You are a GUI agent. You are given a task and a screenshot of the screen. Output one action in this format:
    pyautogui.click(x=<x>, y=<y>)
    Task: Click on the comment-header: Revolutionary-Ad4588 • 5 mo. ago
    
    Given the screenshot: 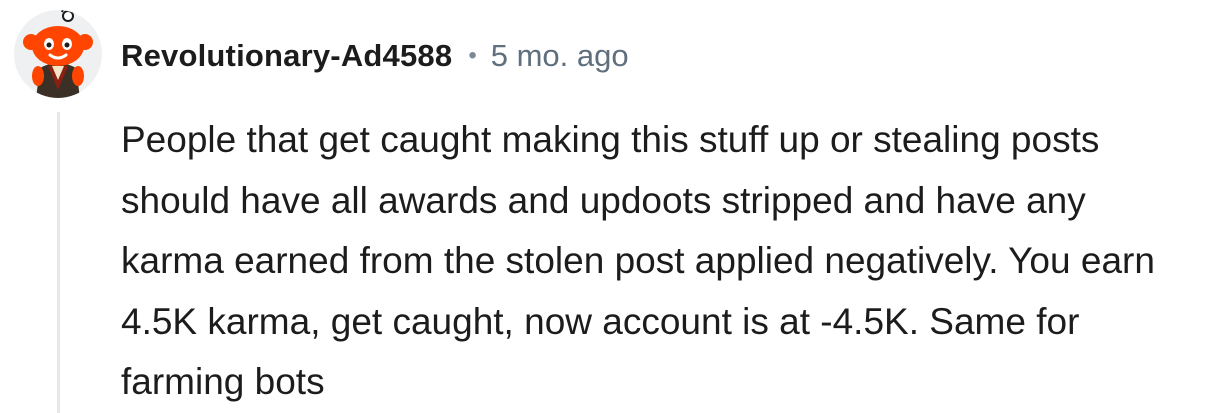 What is the action you would take?
    pyautogui.click(x=375, y=56)
    